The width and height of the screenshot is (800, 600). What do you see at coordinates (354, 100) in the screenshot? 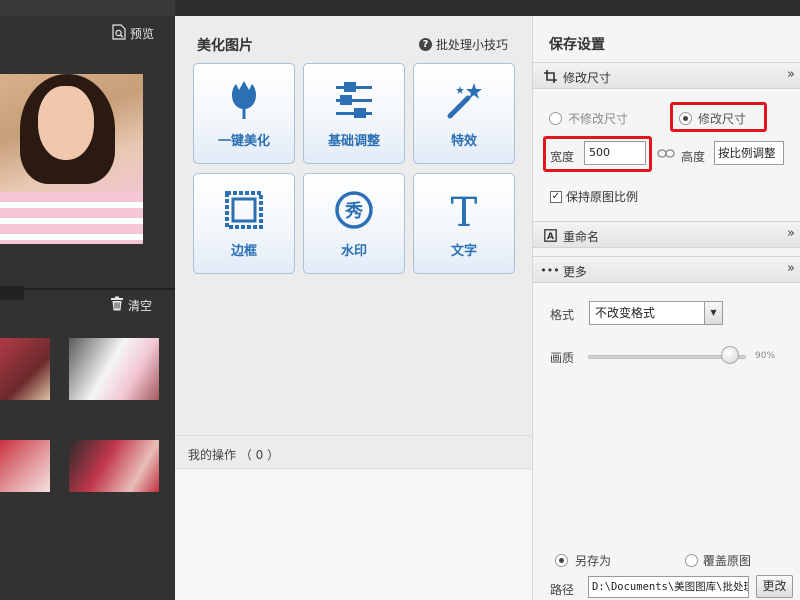
I see `sliders-icon` at bounding box center [354, 100].